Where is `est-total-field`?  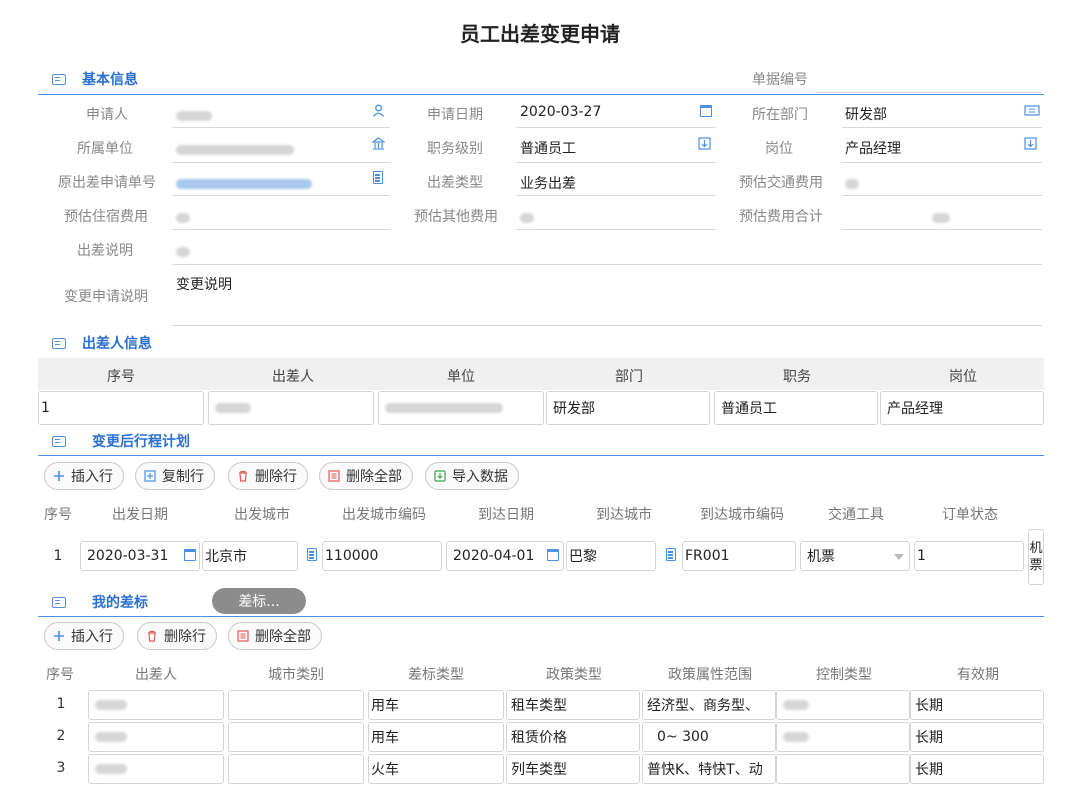 est-total-field is located at coordinates (942, 229).